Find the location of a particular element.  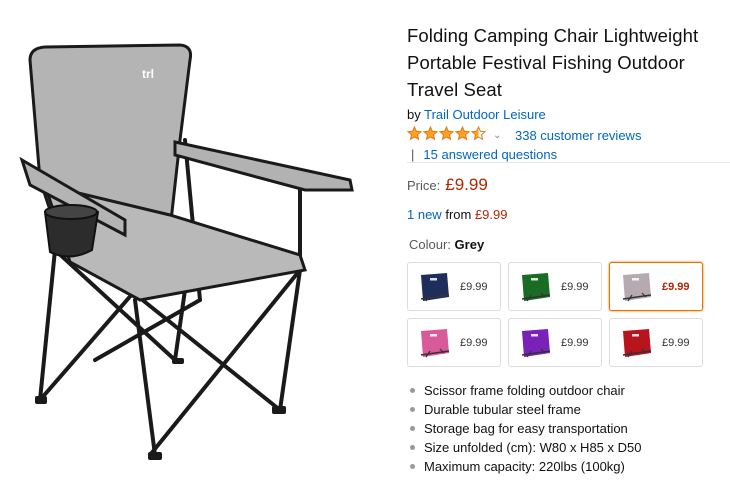

colour-row: Colour: Grey is located at coordinates (446, 244).